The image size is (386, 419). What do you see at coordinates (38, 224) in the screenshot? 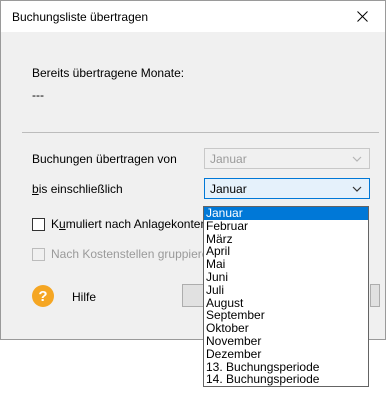
I see `cumulative-checkbox` at bounding box center [38, 224].